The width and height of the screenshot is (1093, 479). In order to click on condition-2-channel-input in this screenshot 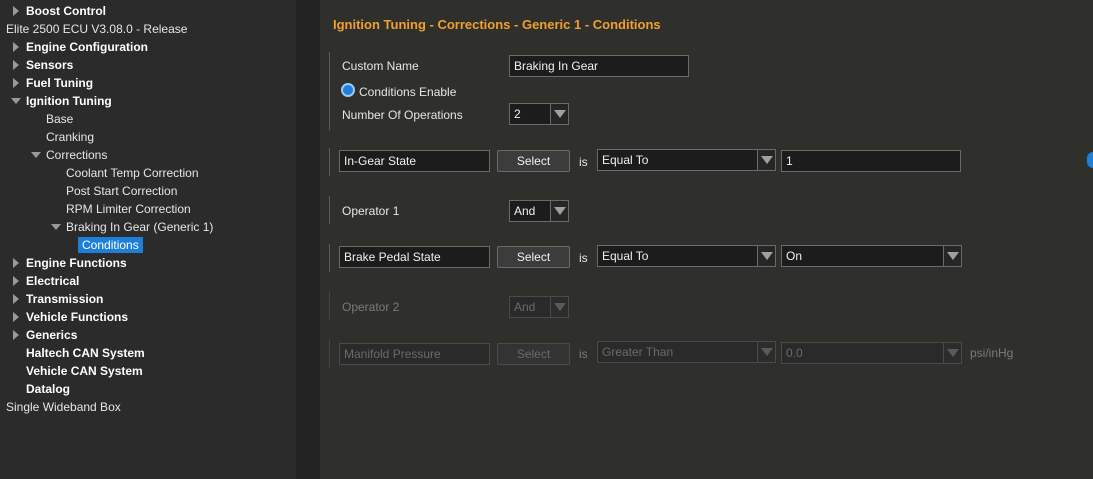, I will do `click(414, 257)`.